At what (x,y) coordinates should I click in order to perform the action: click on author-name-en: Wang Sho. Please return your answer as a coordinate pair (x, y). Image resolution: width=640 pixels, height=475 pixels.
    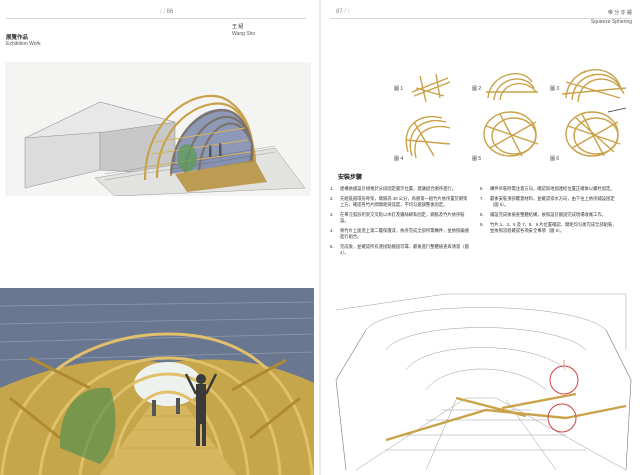
    Looking at the image, I should click on (244, 34).